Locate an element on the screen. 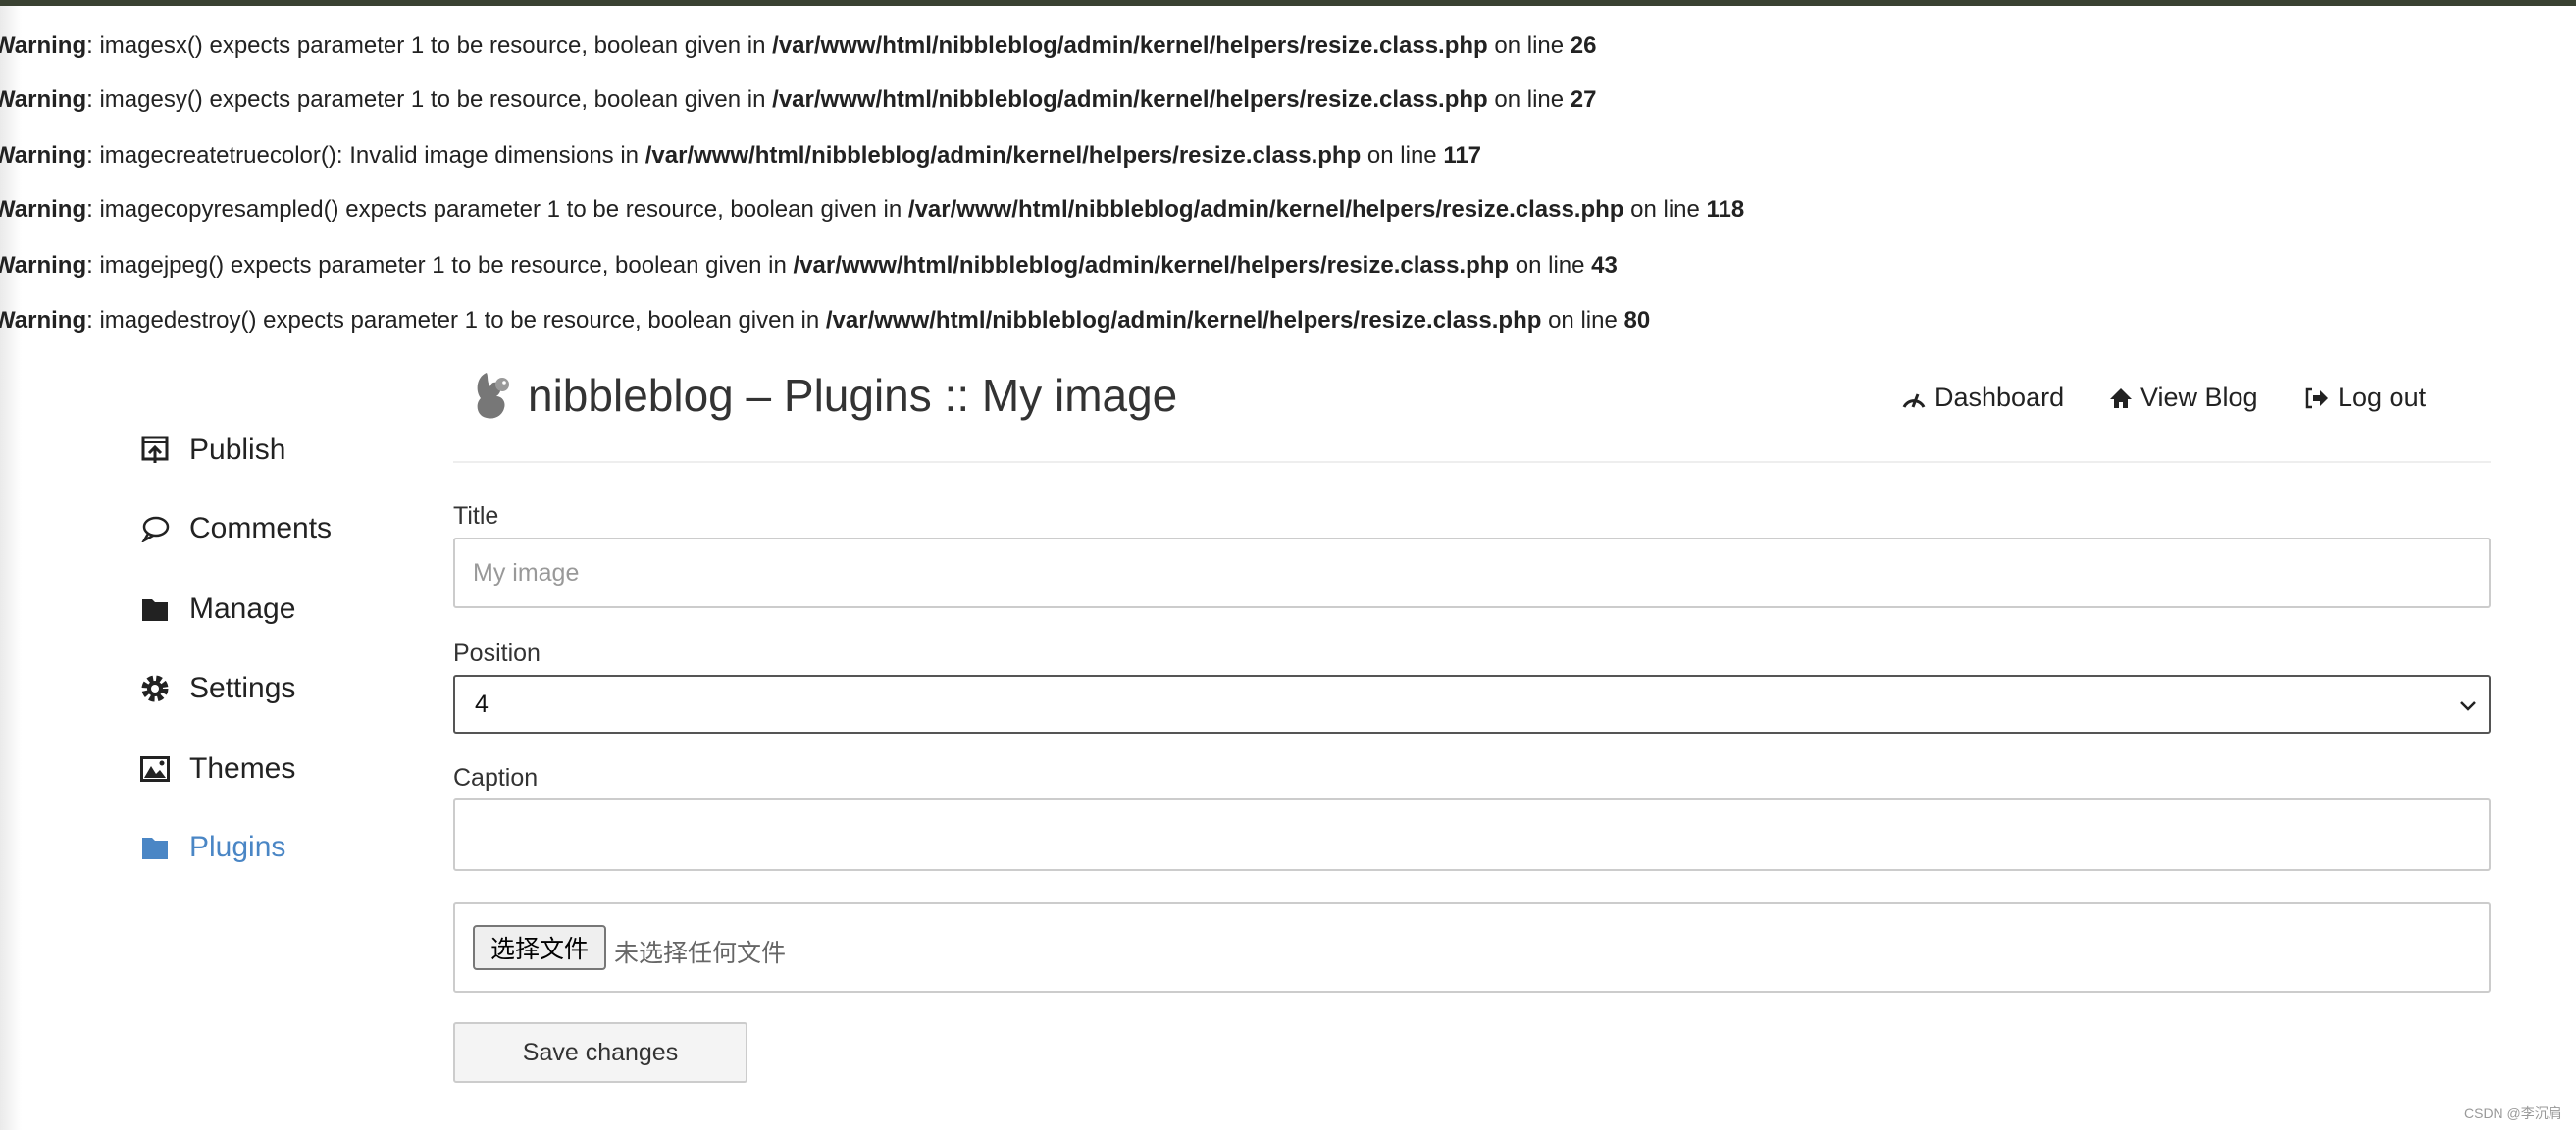 The height and width of the screenshot is (1130, 2576). image-icon is located at coordinates (155, 769).